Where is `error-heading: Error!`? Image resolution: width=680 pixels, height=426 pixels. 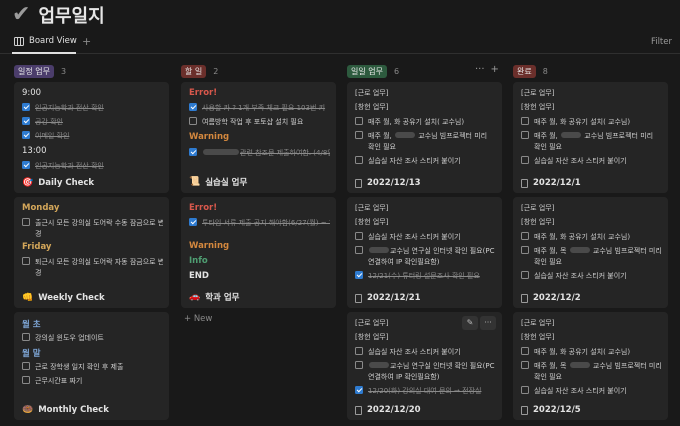
error-heading: Error! is located at coordinates (203, 93).